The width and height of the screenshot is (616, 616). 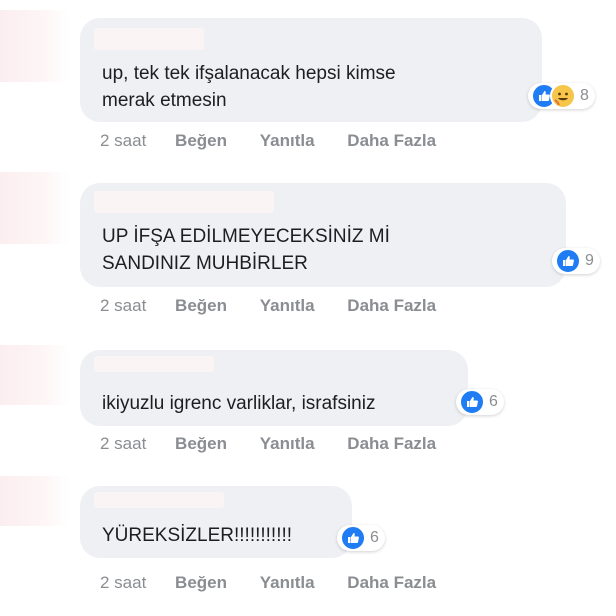 What do you see at coordinates (205, 263) in the screenshot?
I see `comment-text-line: SANDINIZ MUHBİRLER` at bounding box center [205, 263].